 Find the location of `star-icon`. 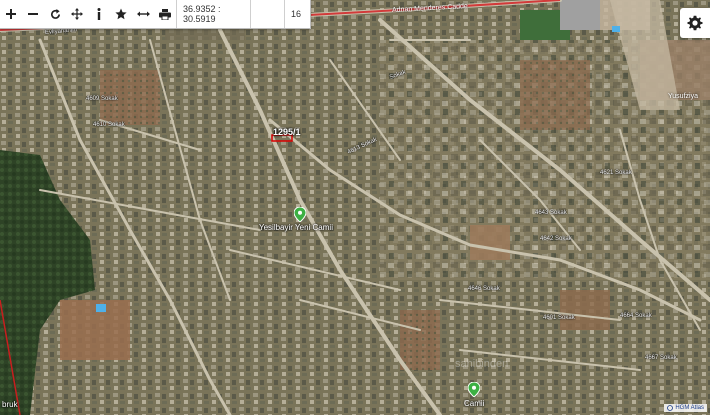

star-icon is located at coordinates (121, 14).